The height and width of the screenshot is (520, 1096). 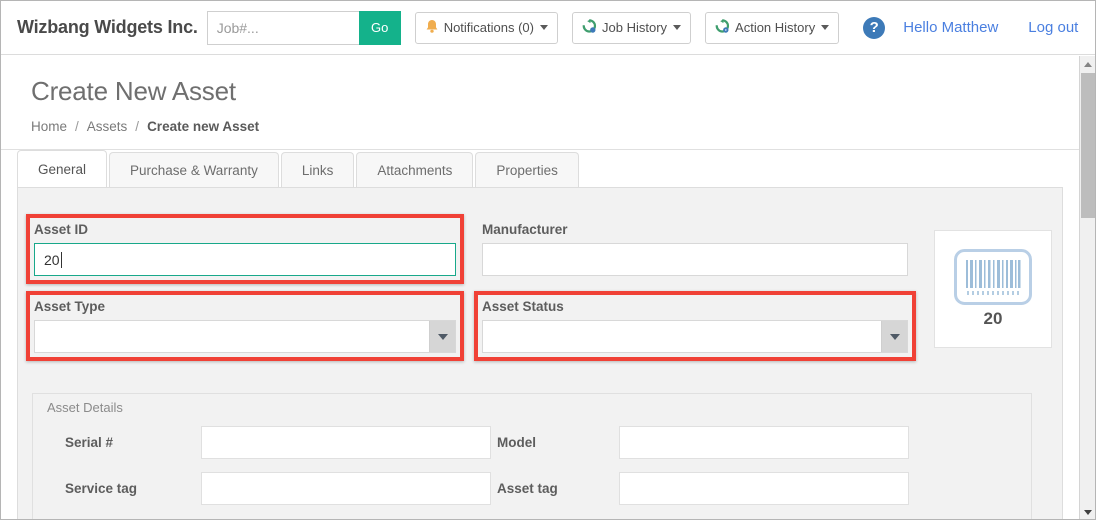 What do you see at coordinates (523, 306) in the screenshot?
I see `asset-status-label: Asset Status` at bounding box center [523, 306].